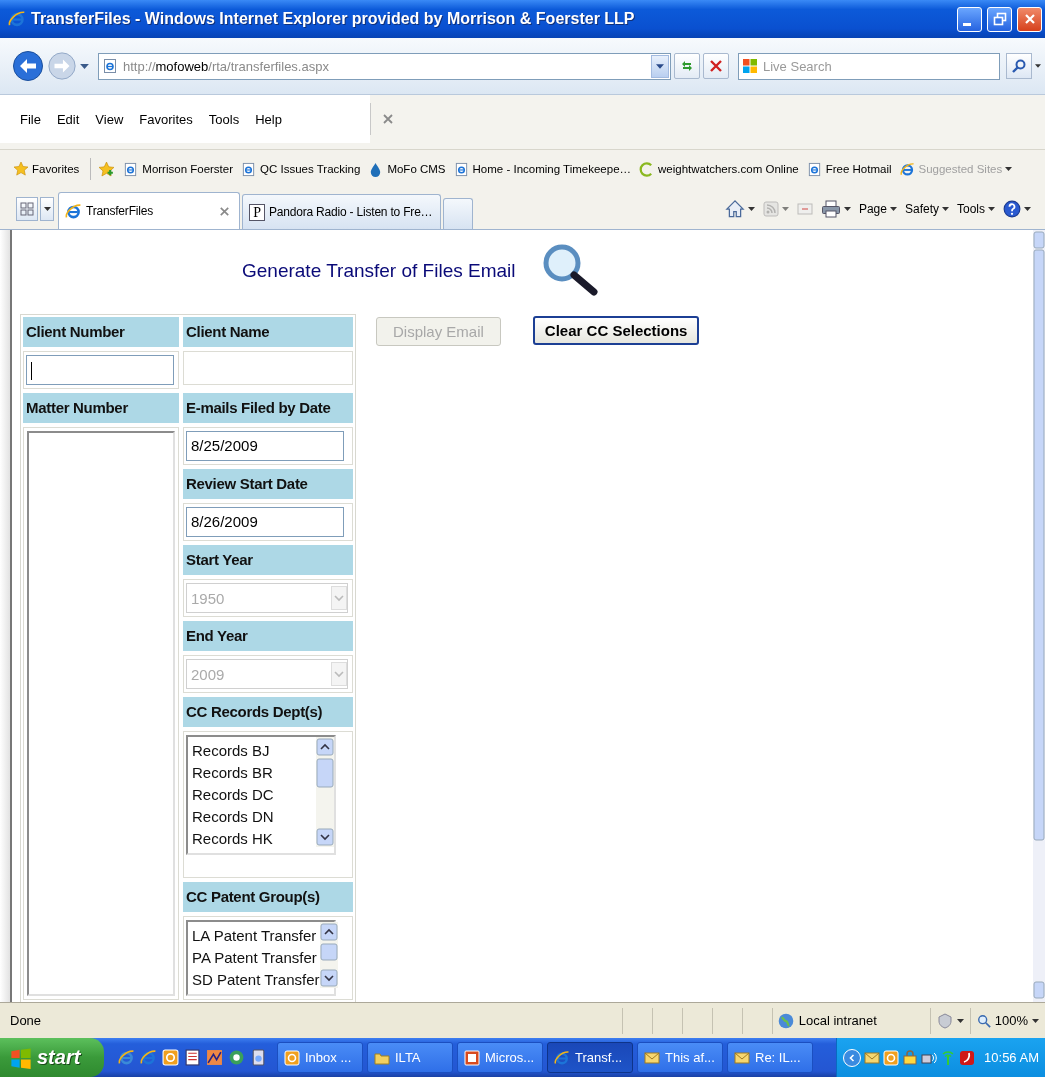 Image resolution: width=1045 pixels, height=1077 pixels. Describe the element at coordinates (616, 330) in the screenshot. I see `clear-selections-button: Clear CC Selections` at that location.